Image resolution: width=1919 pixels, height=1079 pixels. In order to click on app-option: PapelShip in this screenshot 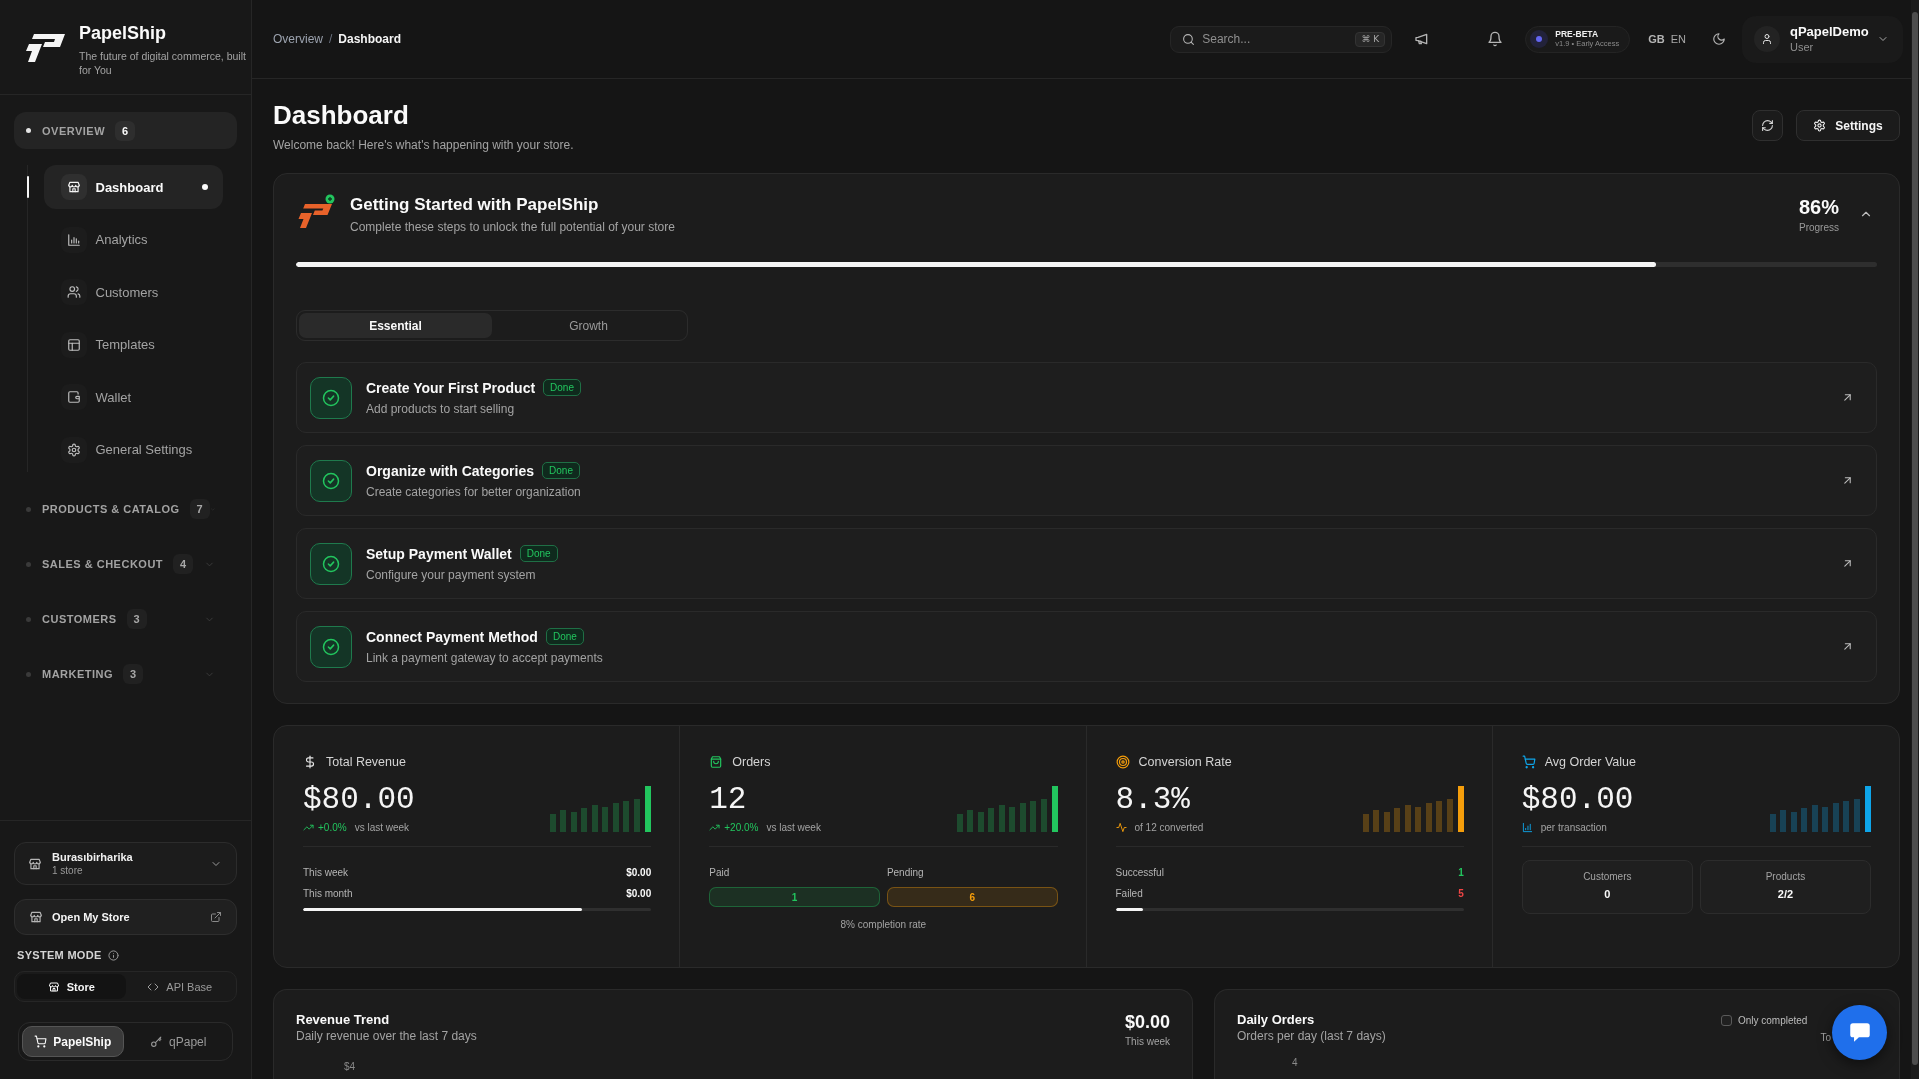, I will do `click(73, 1041)`.